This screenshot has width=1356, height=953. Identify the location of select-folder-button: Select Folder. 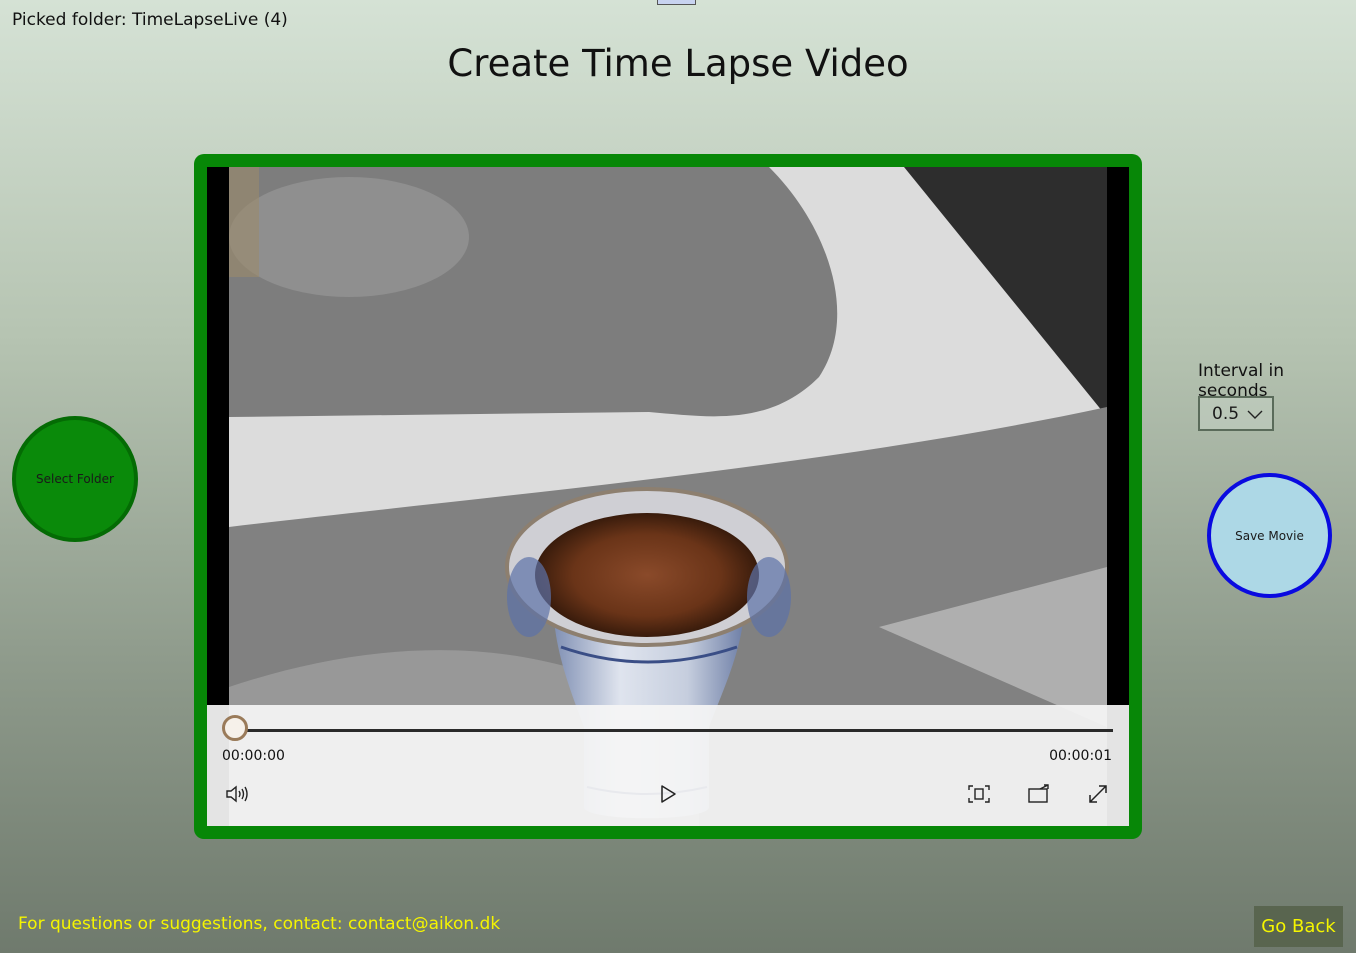
(75, 479).